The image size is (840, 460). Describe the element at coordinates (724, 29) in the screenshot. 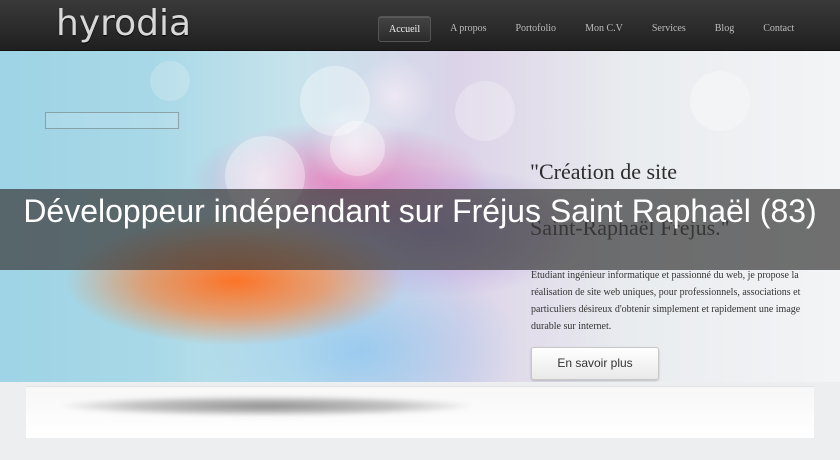

I see `nav-item-blog: Blog` at that location.